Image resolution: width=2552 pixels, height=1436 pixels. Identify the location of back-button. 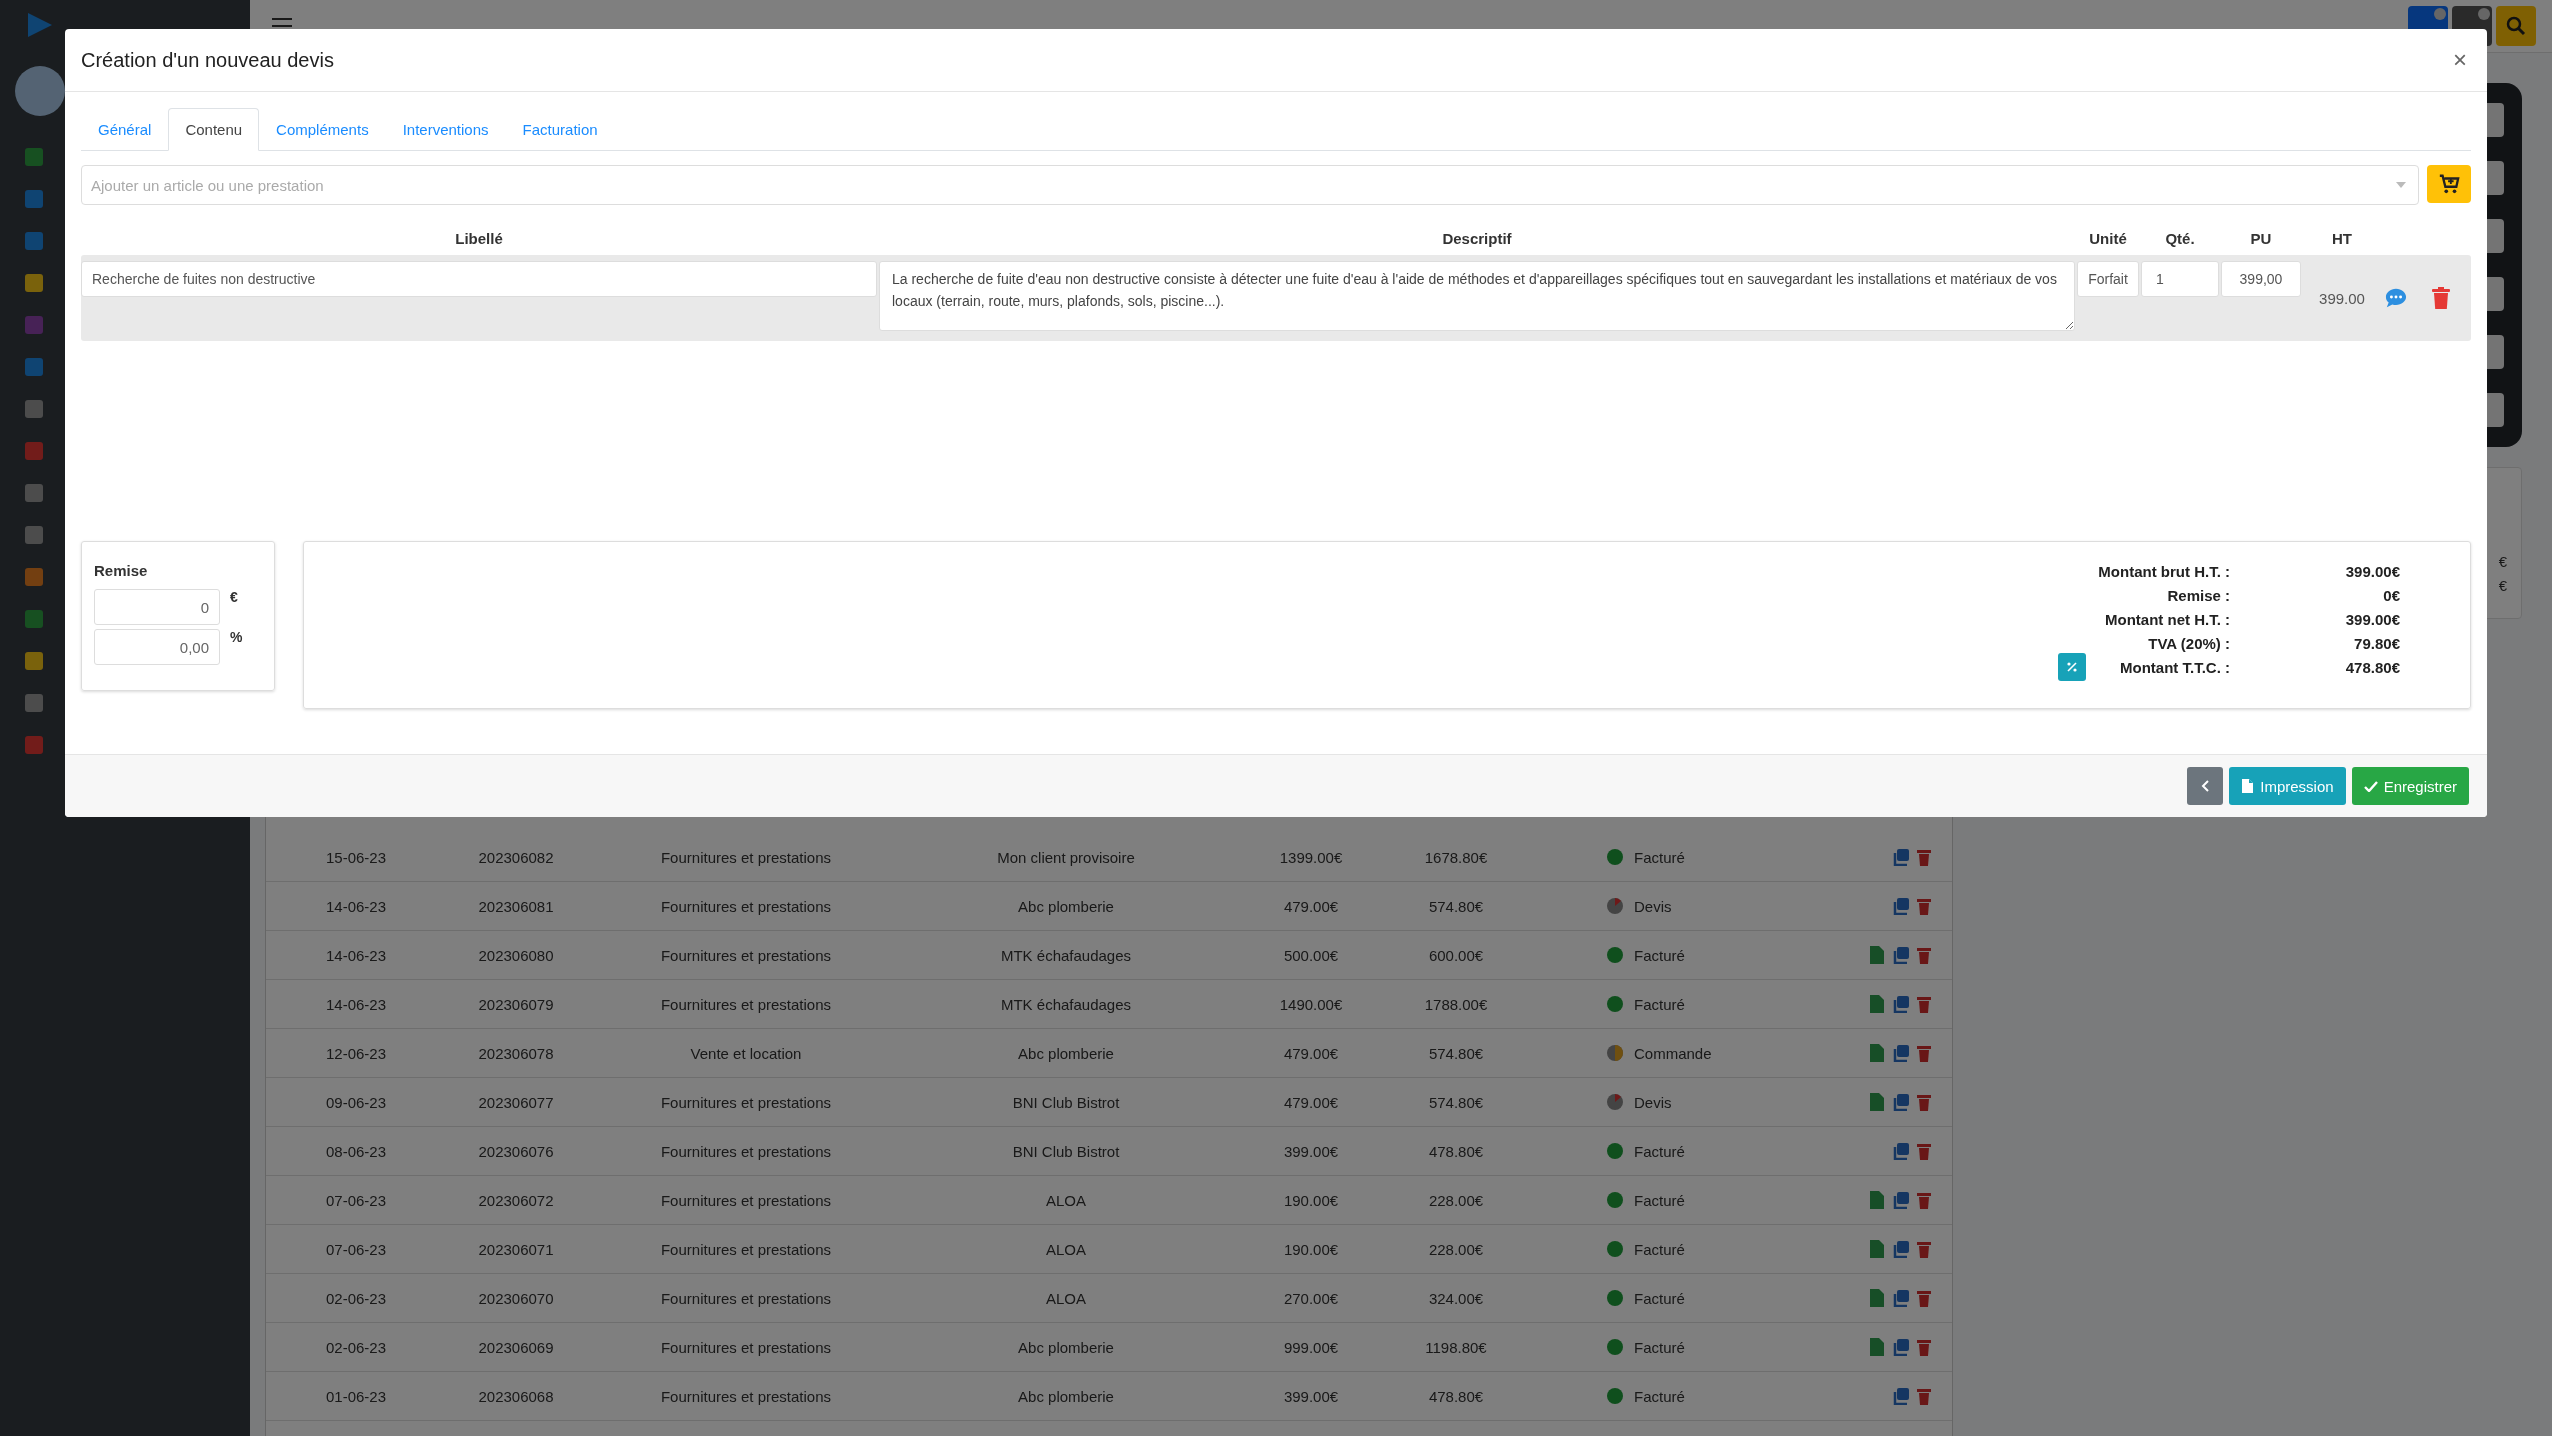
(2205, 786).